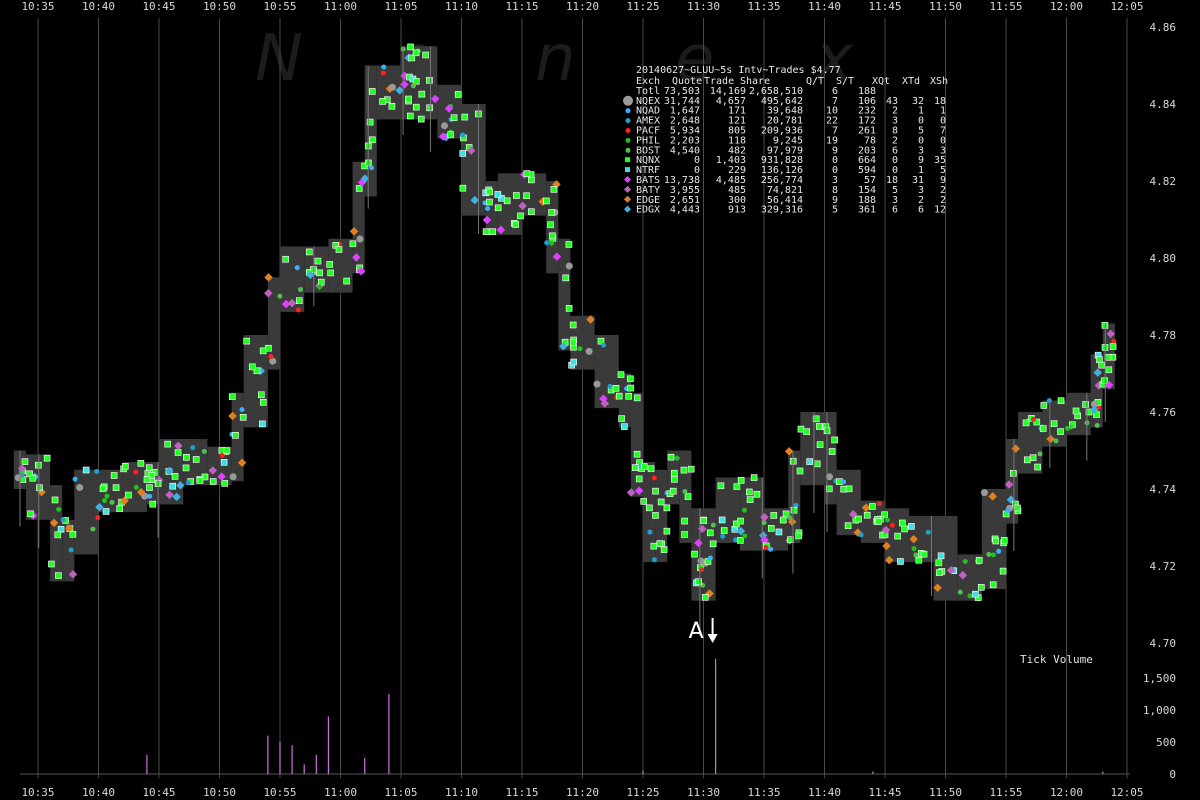 The image size is (1200, 800). Describe the element at coordinates (738, 70) in the screenshot. I see `chart-title: 20140627~GLUU~5s Intv~Trades $4.77` at that location.